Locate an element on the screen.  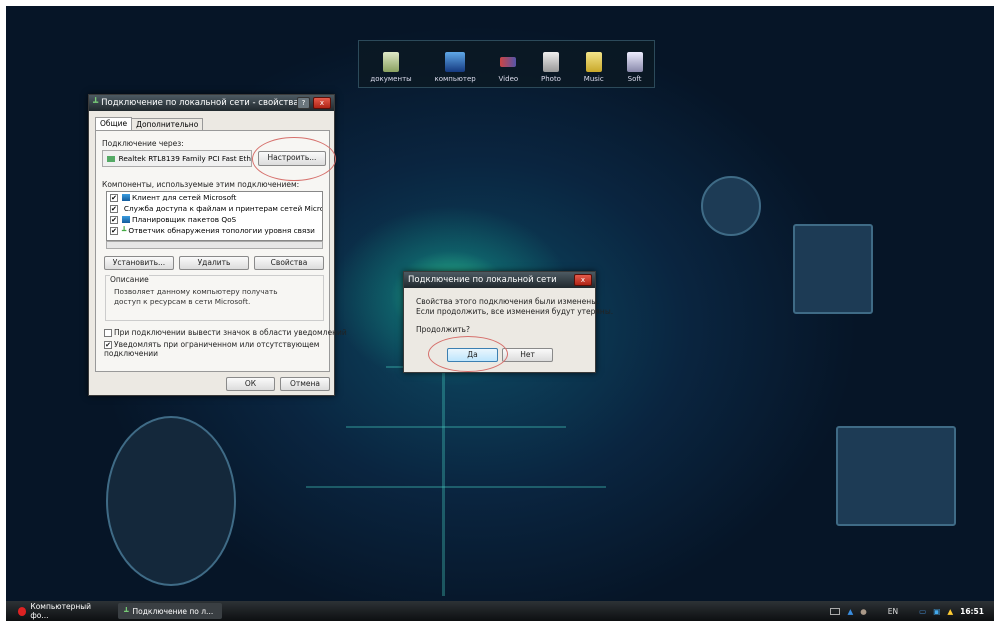
language-indicator: EN is located at coordinates (893, 611).